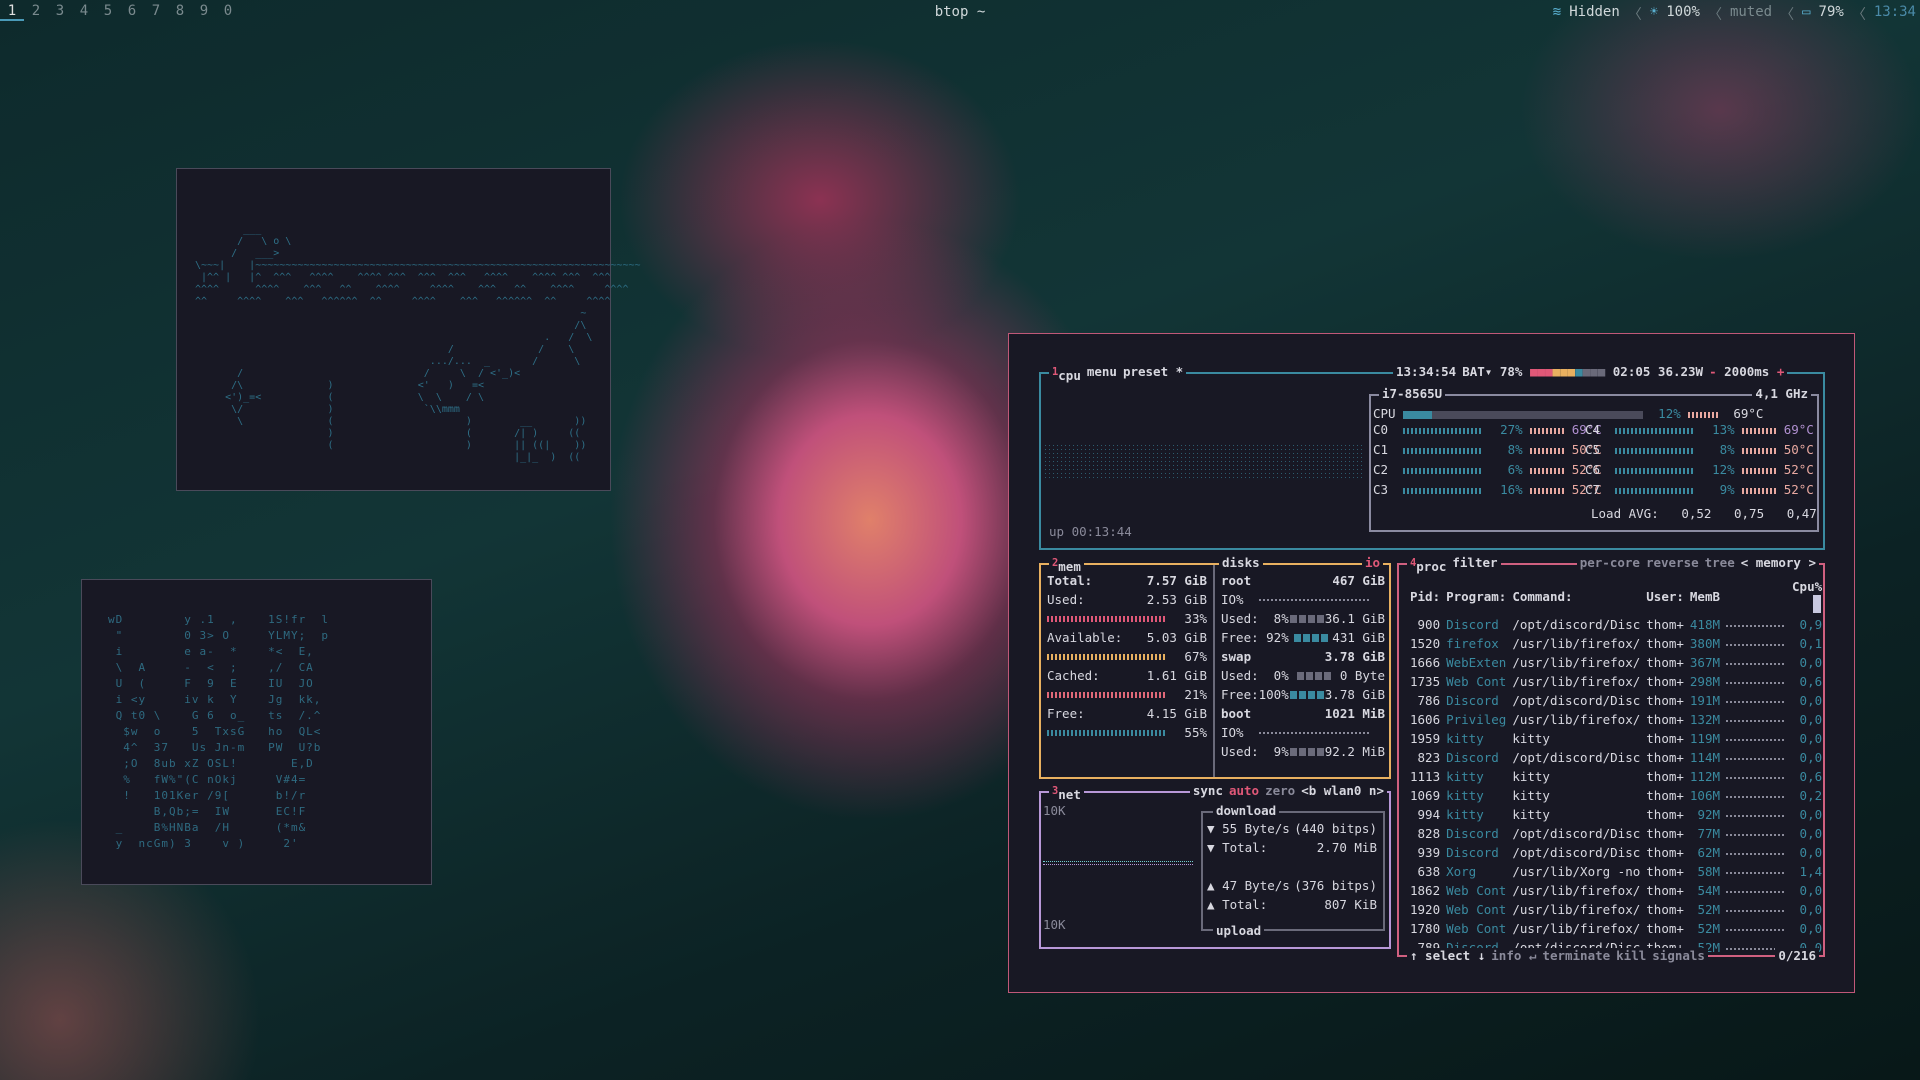 The image size is (1920, 1080). I want to click on disk-row: Used: 0% 0 Byte, so click(1303, 675).